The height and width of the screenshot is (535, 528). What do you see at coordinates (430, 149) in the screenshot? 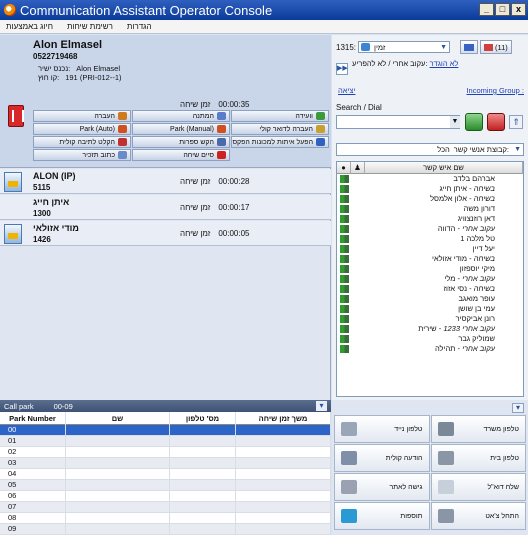
I see `contact-group-select: הכל קבוצת אנשי קשר: ▼` at bounding box center [430, 149].